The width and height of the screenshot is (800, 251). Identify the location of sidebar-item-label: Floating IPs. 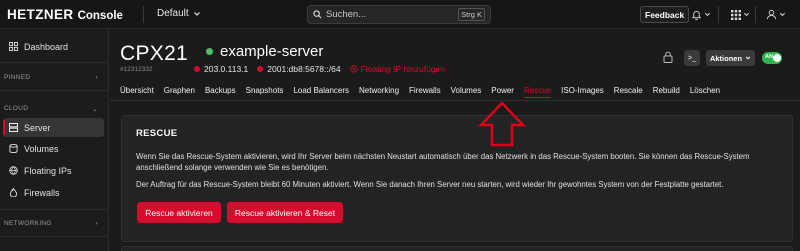
(48, 170).